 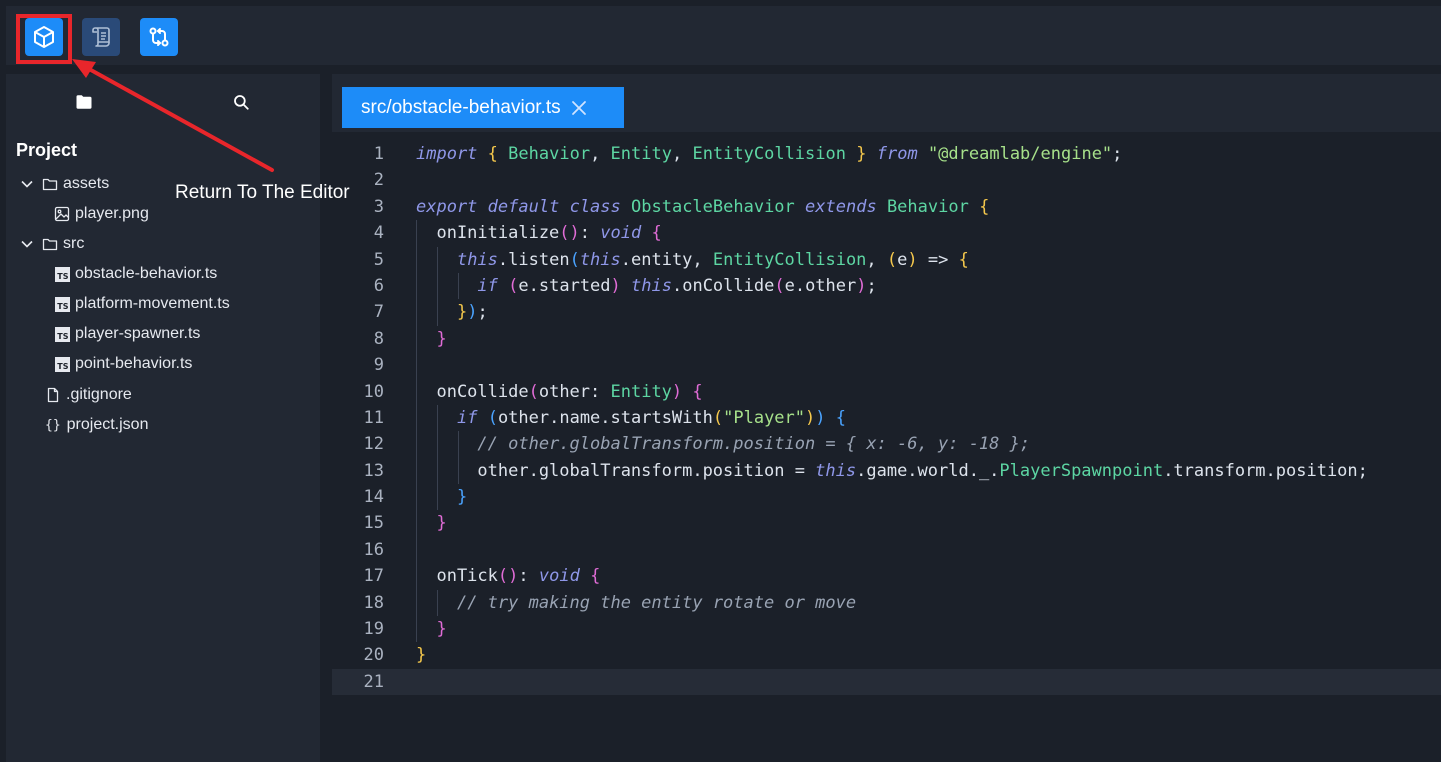 What do you see at coordinates (886, 233) in the screenshot?
I see `code-line: 4 onInitialize(): void {` at bounding box center [886, 233].